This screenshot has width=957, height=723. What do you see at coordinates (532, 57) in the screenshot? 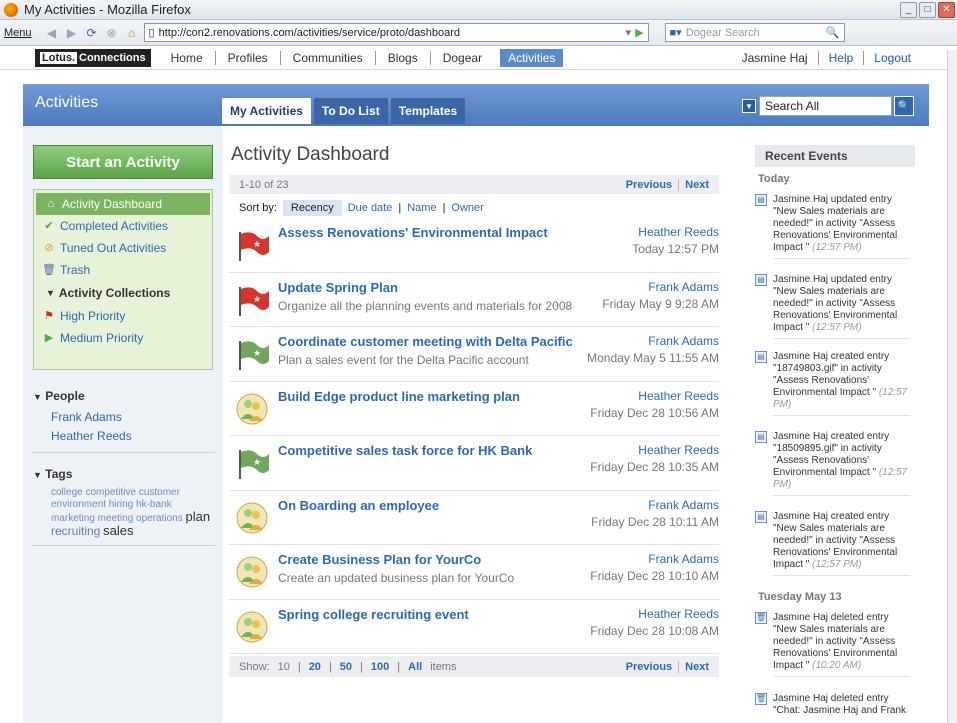
I see `nav-activities: Activities` at bounding box center [532, 57].